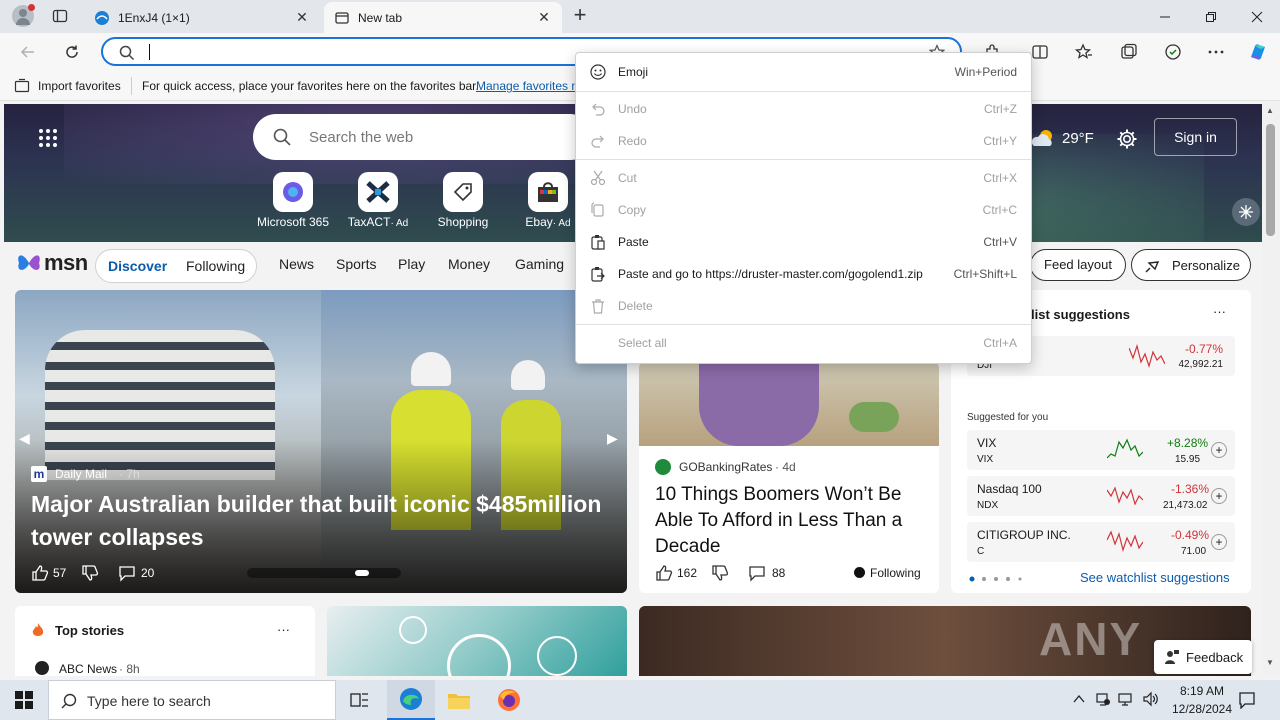 This screenshot has height=720, width=1280. I want to click on menu-item-cut: Cut Ctrl+X, so click(803, 178).